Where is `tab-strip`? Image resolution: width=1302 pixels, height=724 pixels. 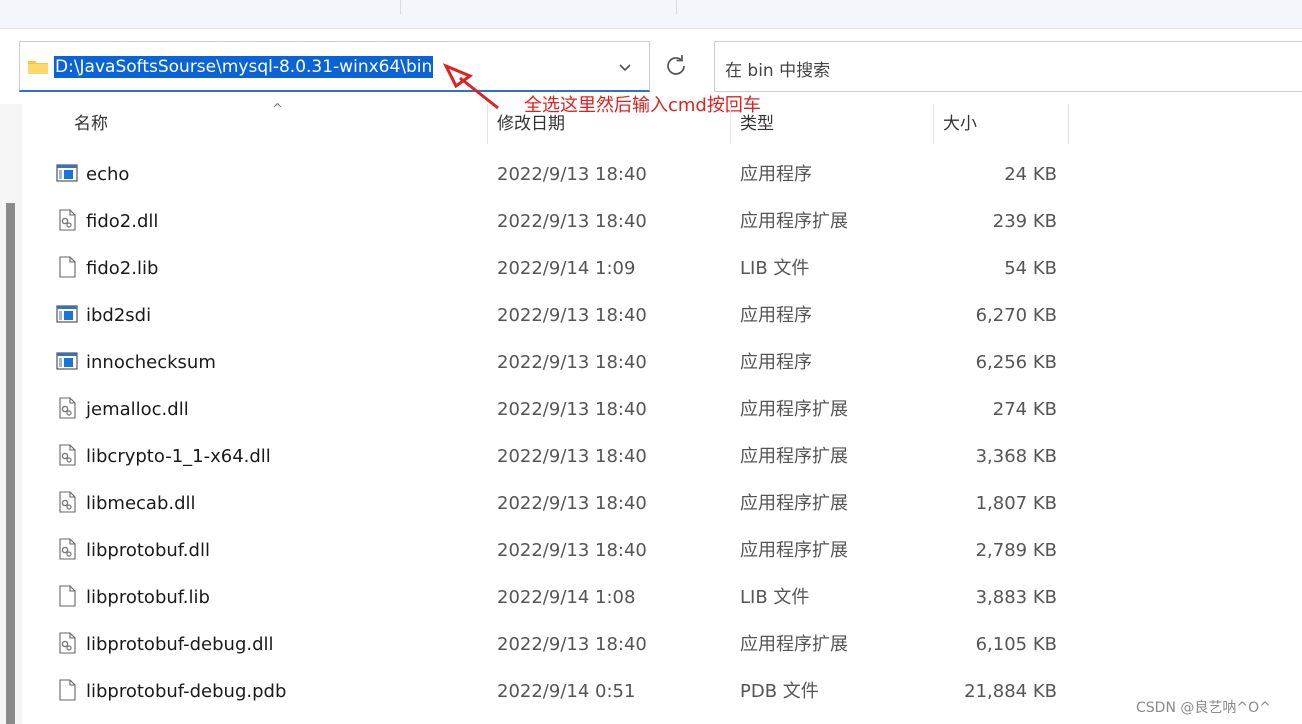
tab-strip is located at coordinates (651, 14).